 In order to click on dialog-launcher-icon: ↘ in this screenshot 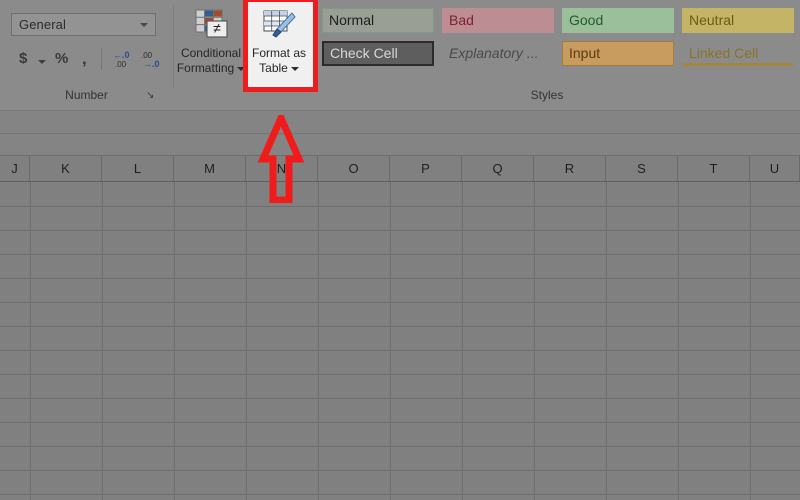, I will do `click(151, 95)`.